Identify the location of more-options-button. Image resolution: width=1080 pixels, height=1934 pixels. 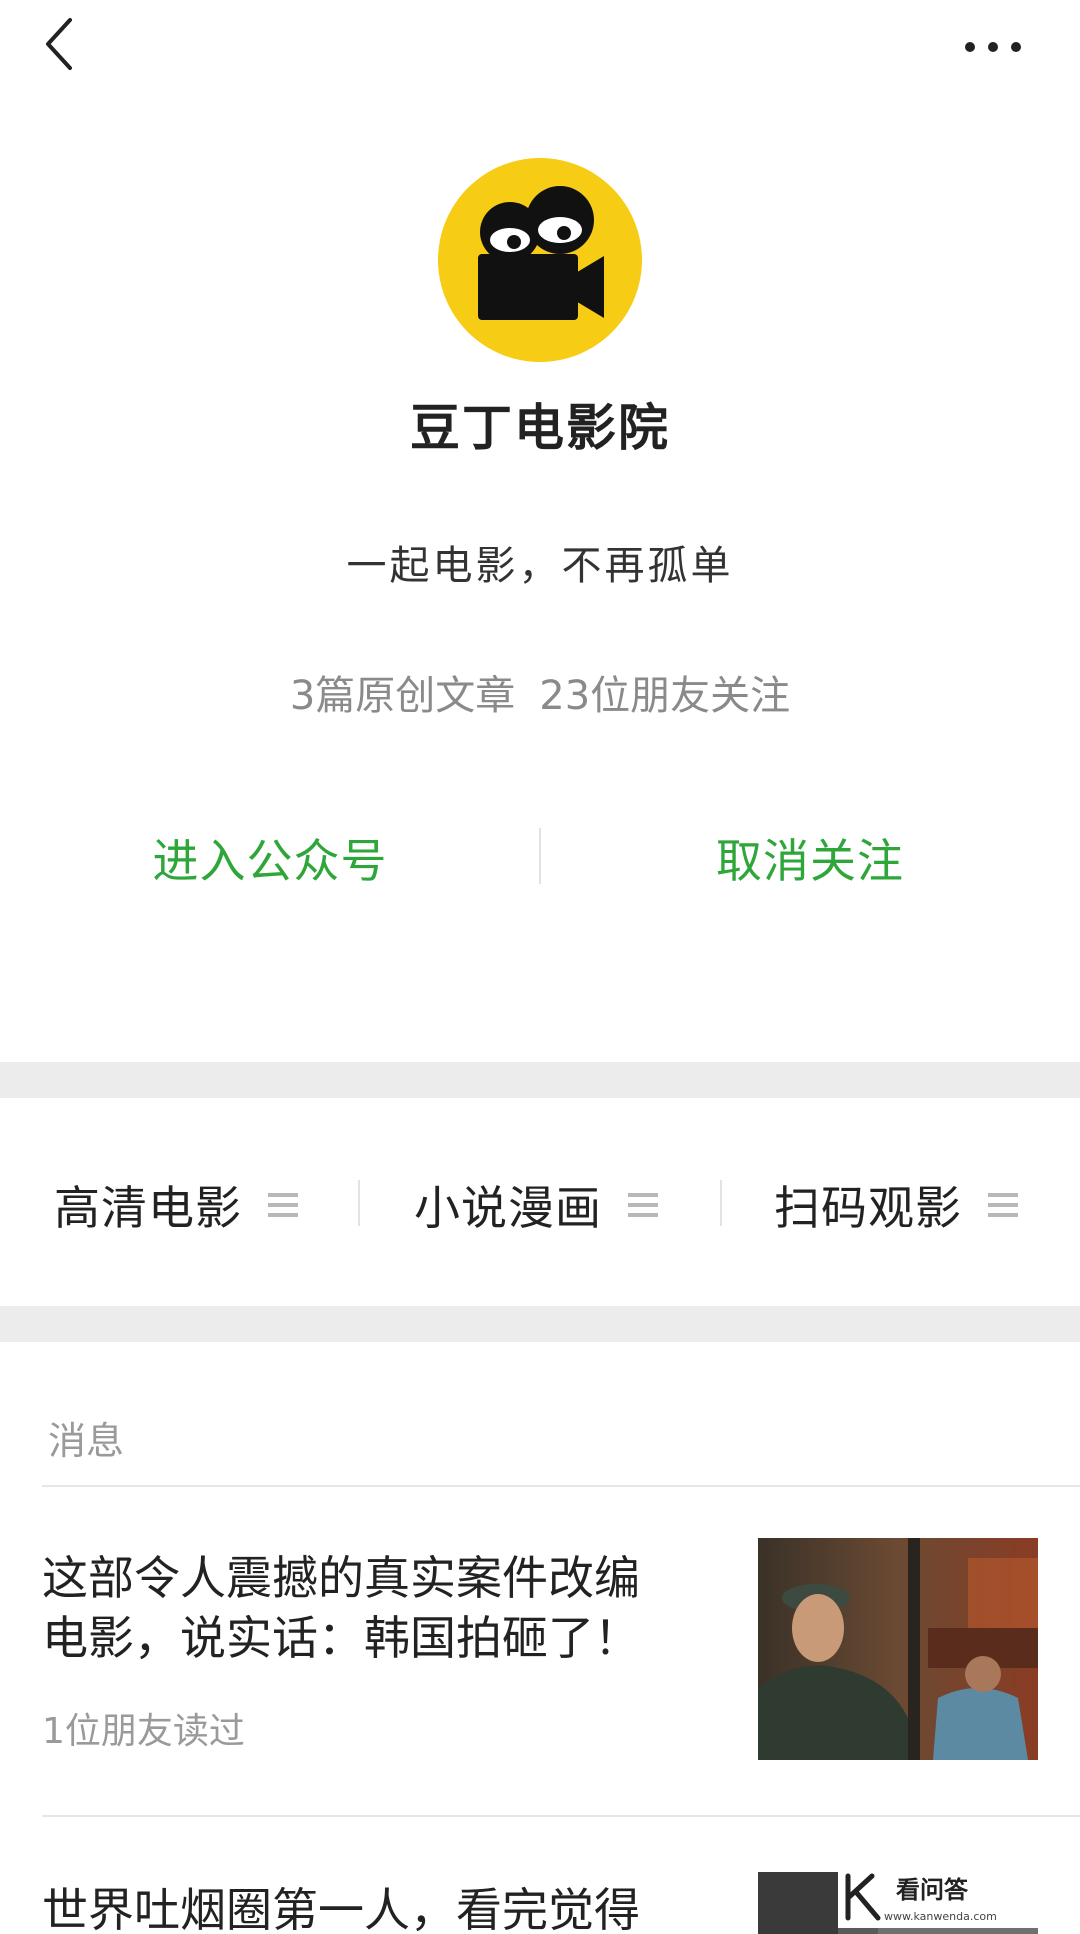
(993, 47).